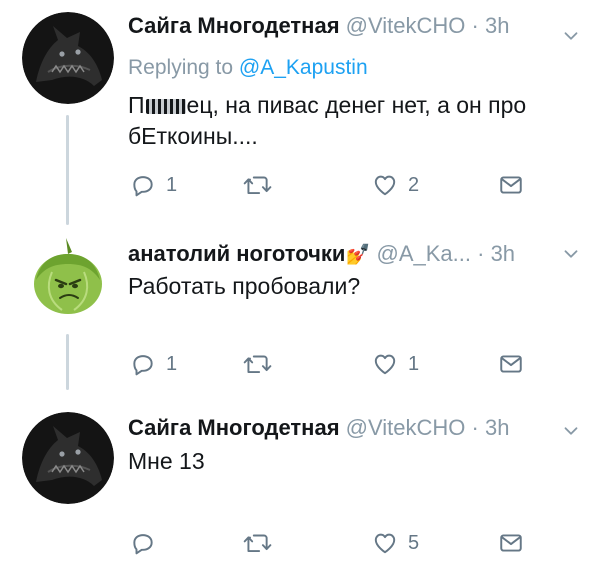  I want to click on nail-polish-emoji: 💅, so click(358, 255).